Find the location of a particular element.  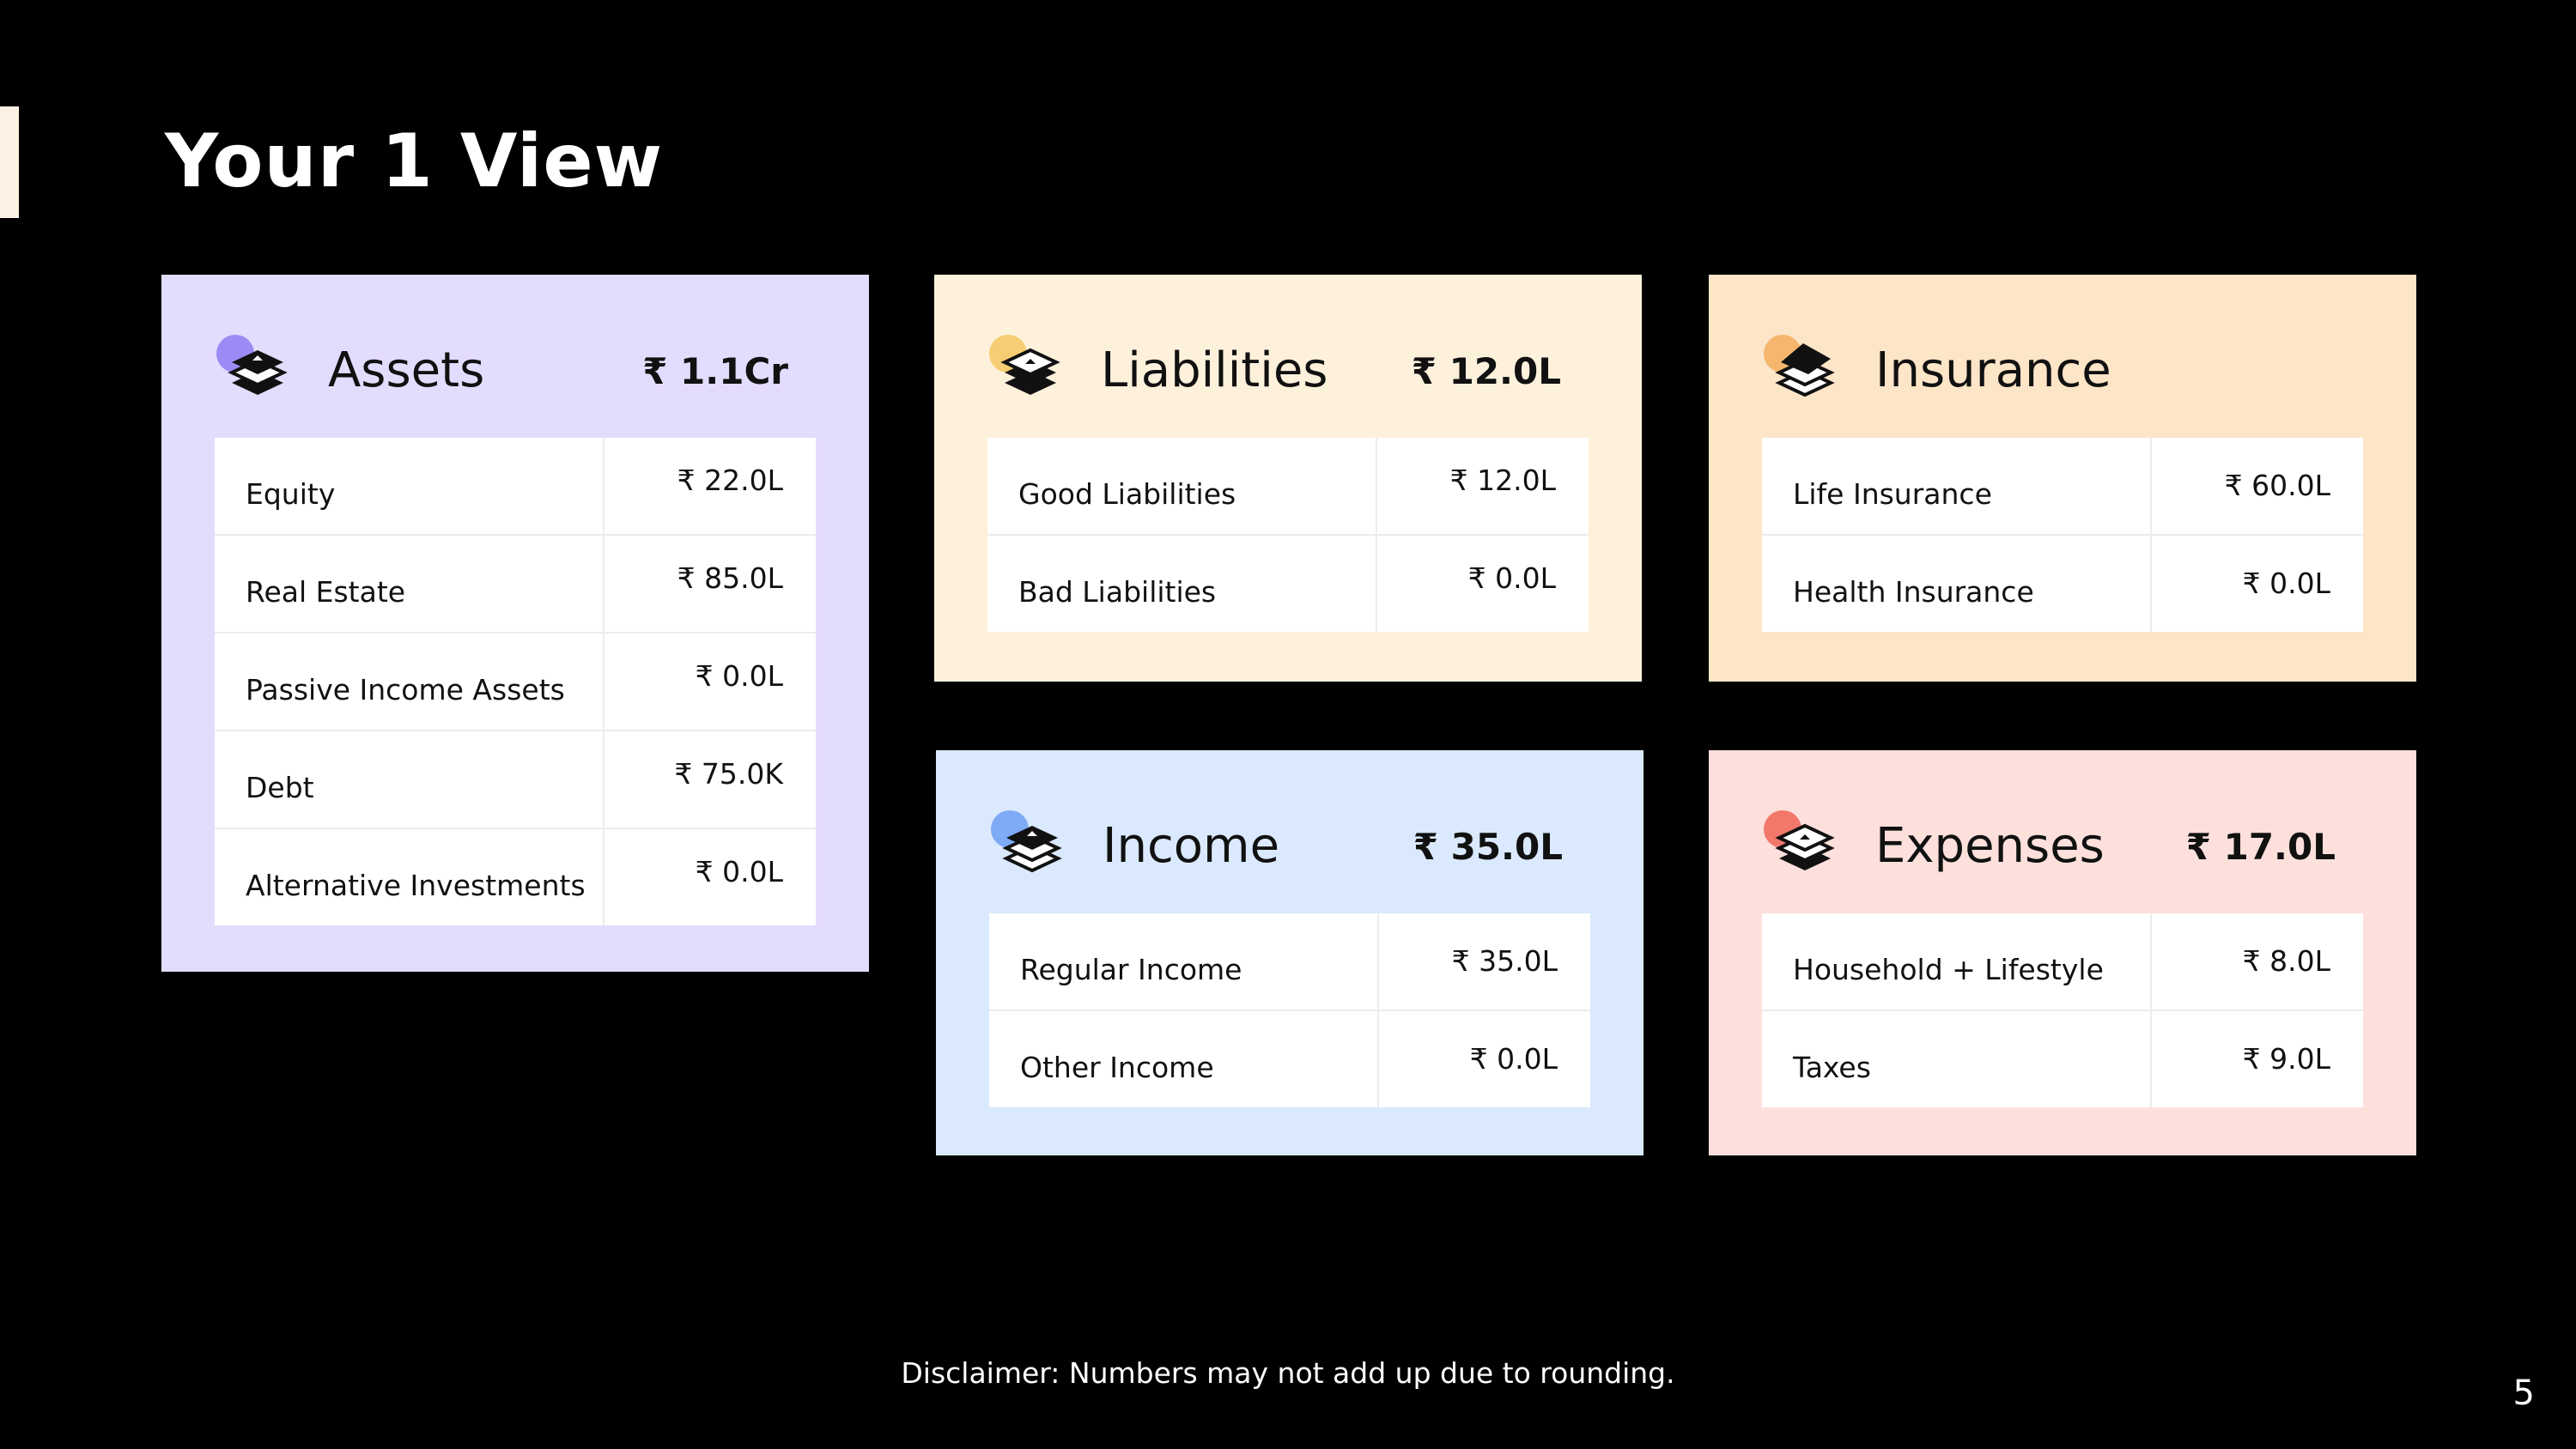

page-number: 5 is located at coordinates (2523, 1393).